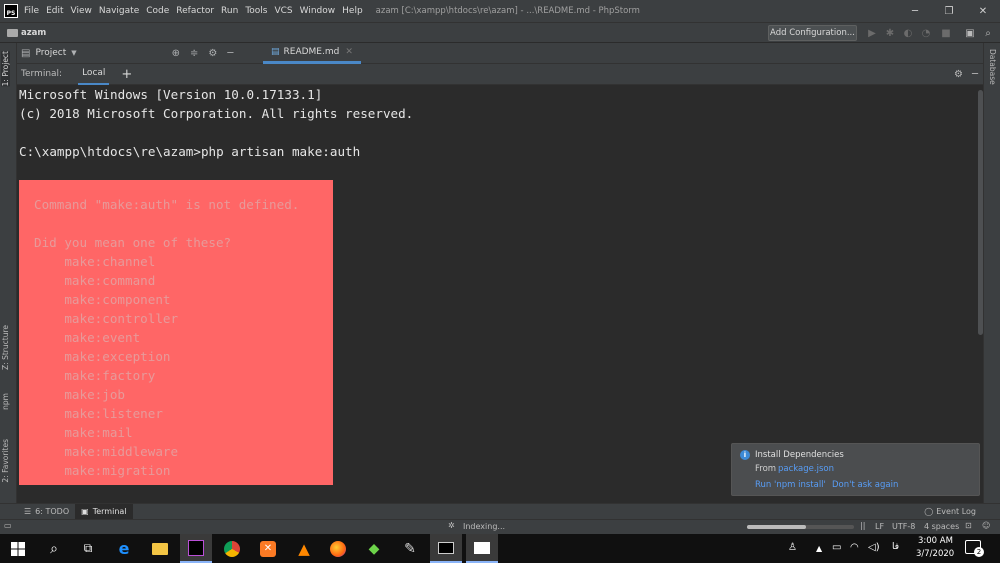 This screenshot has width=1000, height=563. I want to click on error-line: make:controller, so click(106, 318).